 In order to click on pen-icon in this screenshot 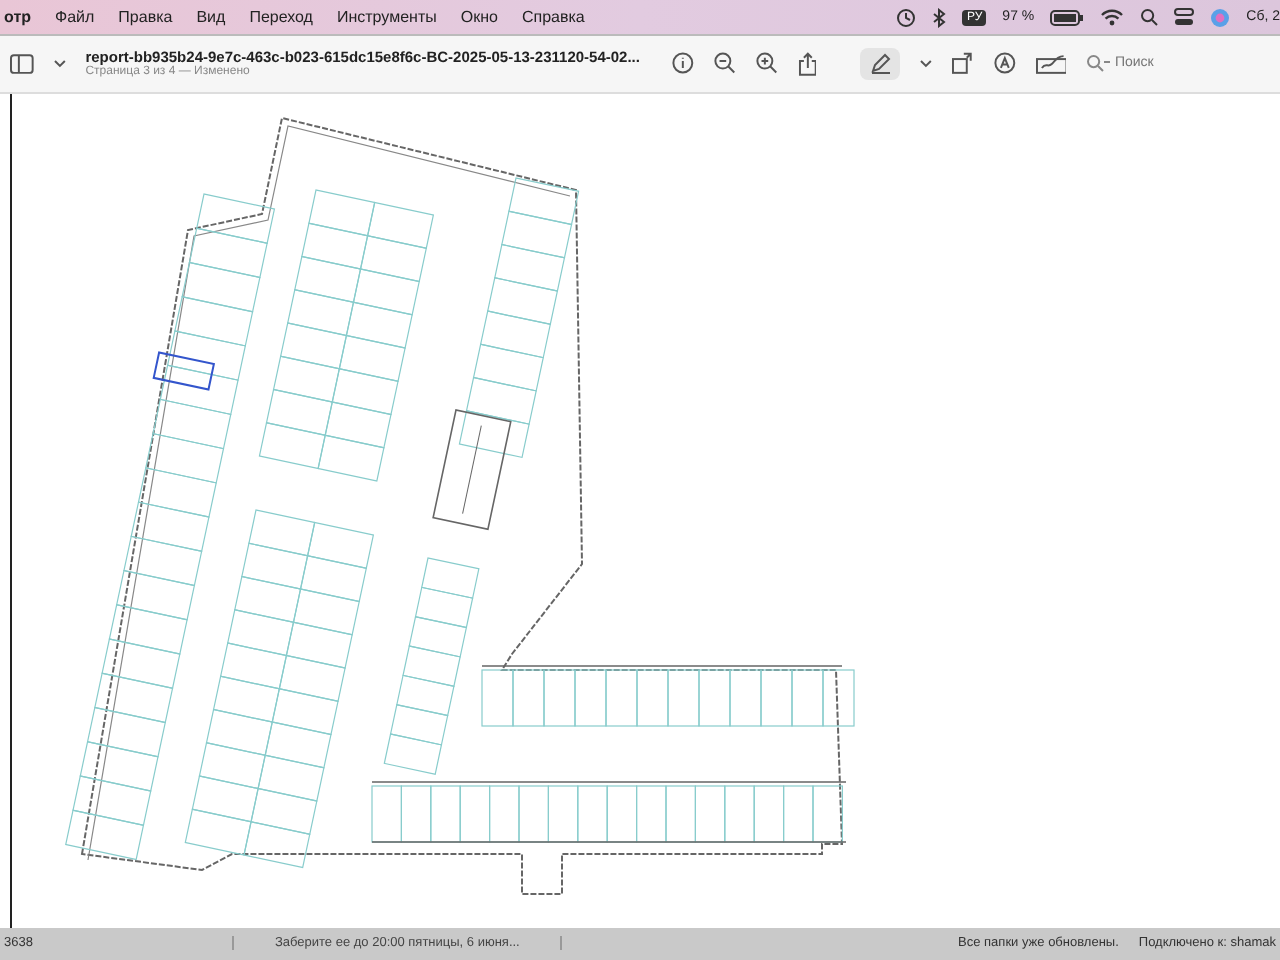, I will do `click(880, 63)`.